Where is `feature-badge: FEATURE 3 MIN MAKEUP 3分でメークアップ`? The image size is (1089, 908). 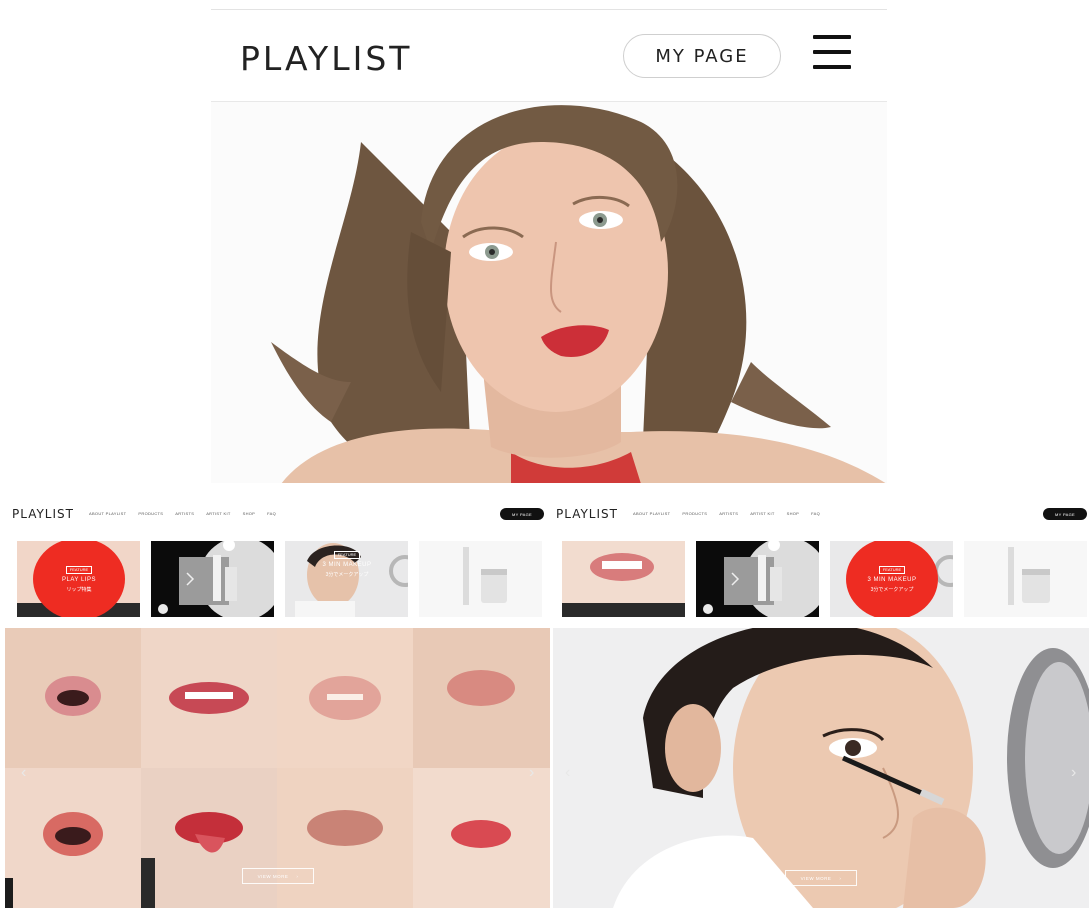 feature-badge: FEATURE 3 MIN MAKEUP 3分でメークアップ is located at coordinates (892, 579).